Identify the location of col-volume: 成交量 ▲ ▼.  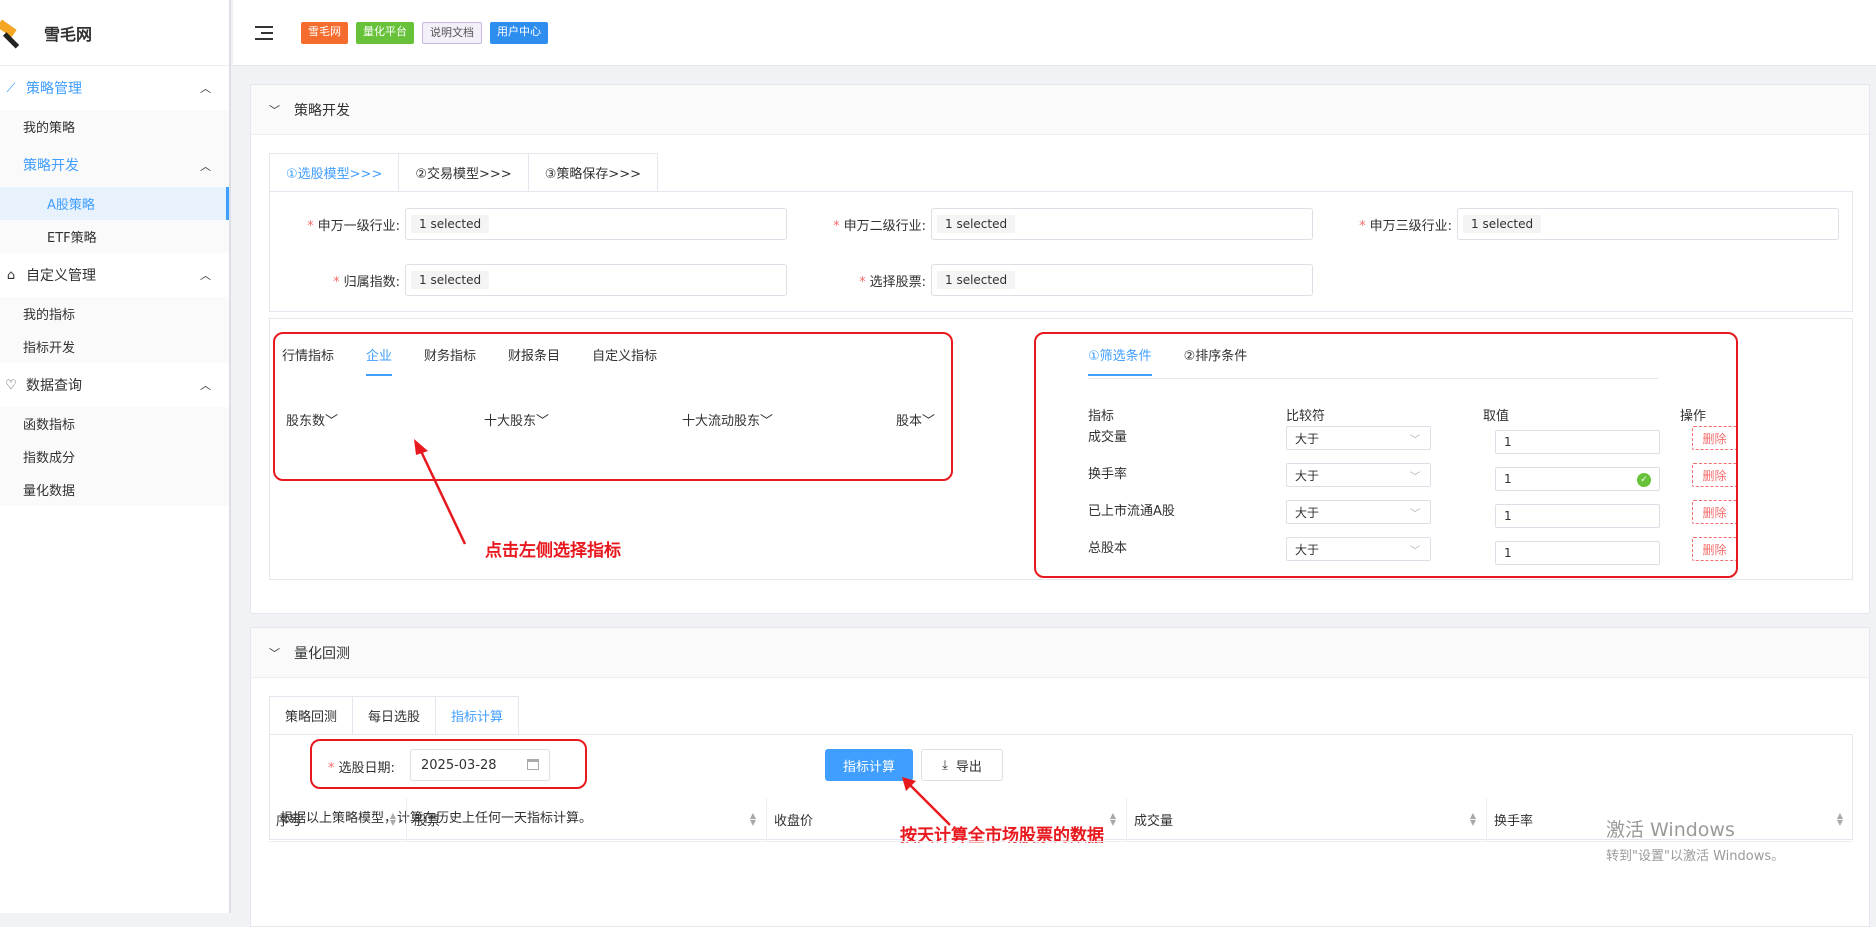
(1307, 819).